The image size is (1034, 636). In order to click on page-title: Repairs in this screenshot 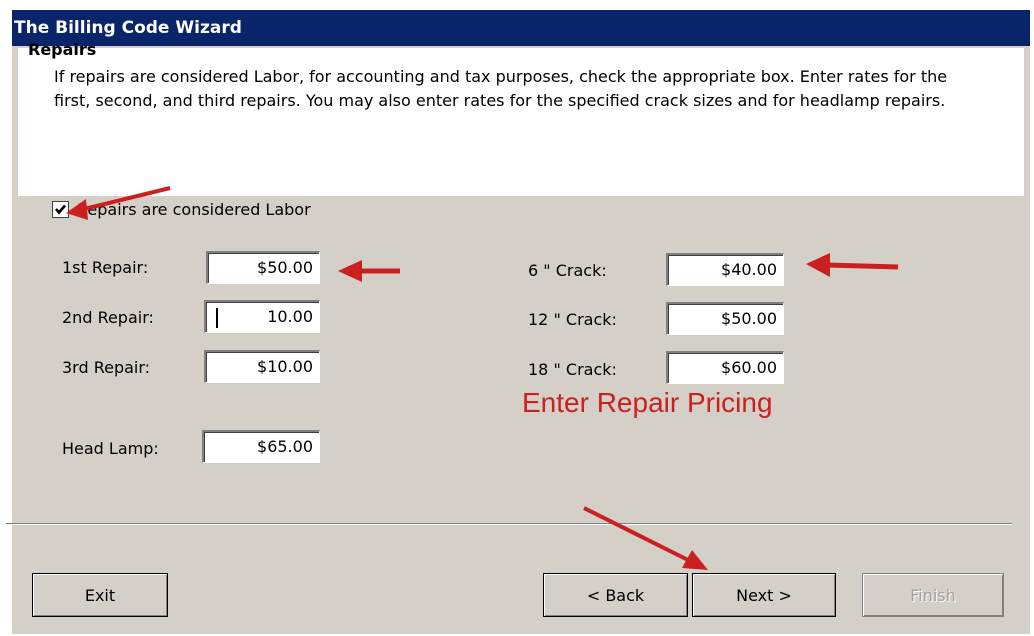, I will do `click(62, 49)`.